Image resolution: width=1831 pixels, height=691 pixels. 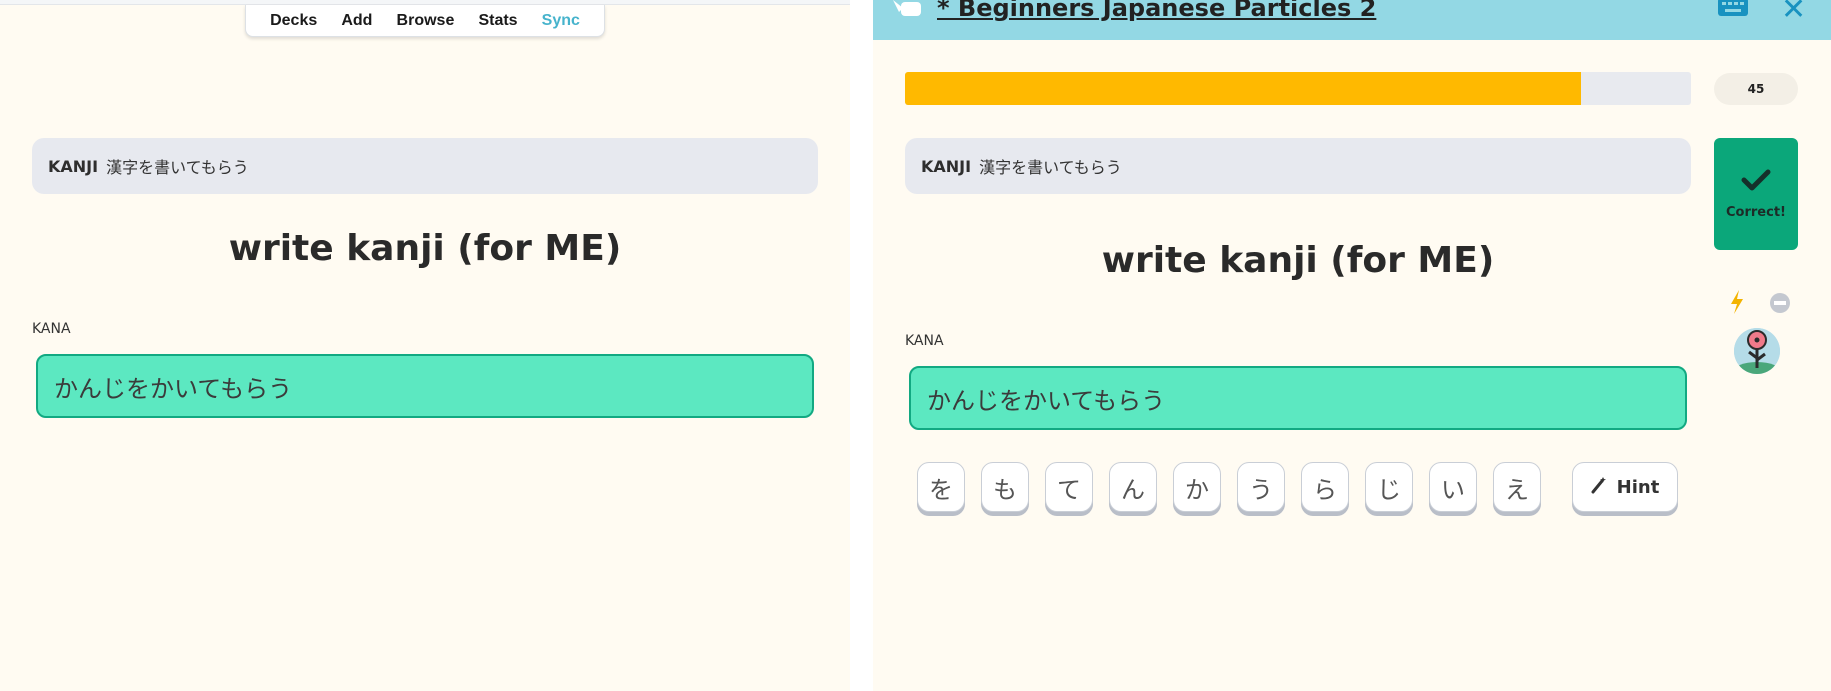 I want to click on magic-wand-icon, so click(x=1604, y=487).